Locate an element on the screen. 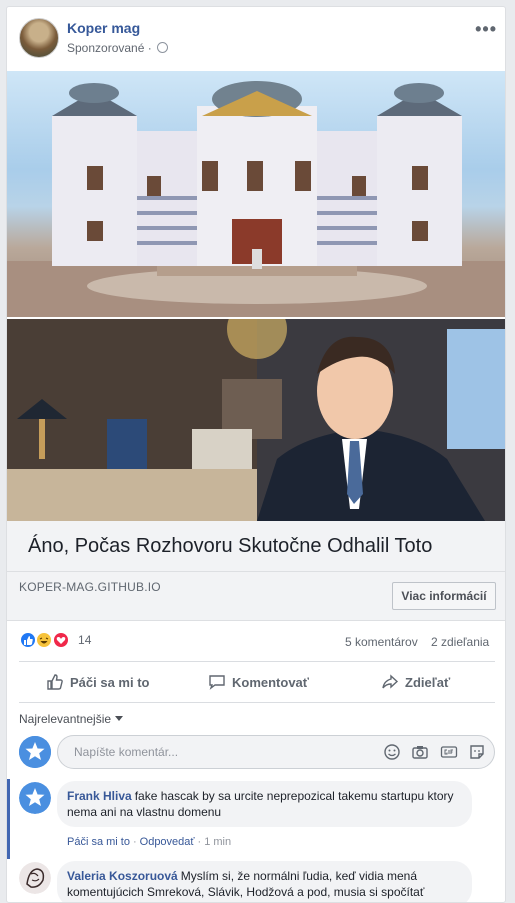  comment-composer is located at coordinates (257, 752).